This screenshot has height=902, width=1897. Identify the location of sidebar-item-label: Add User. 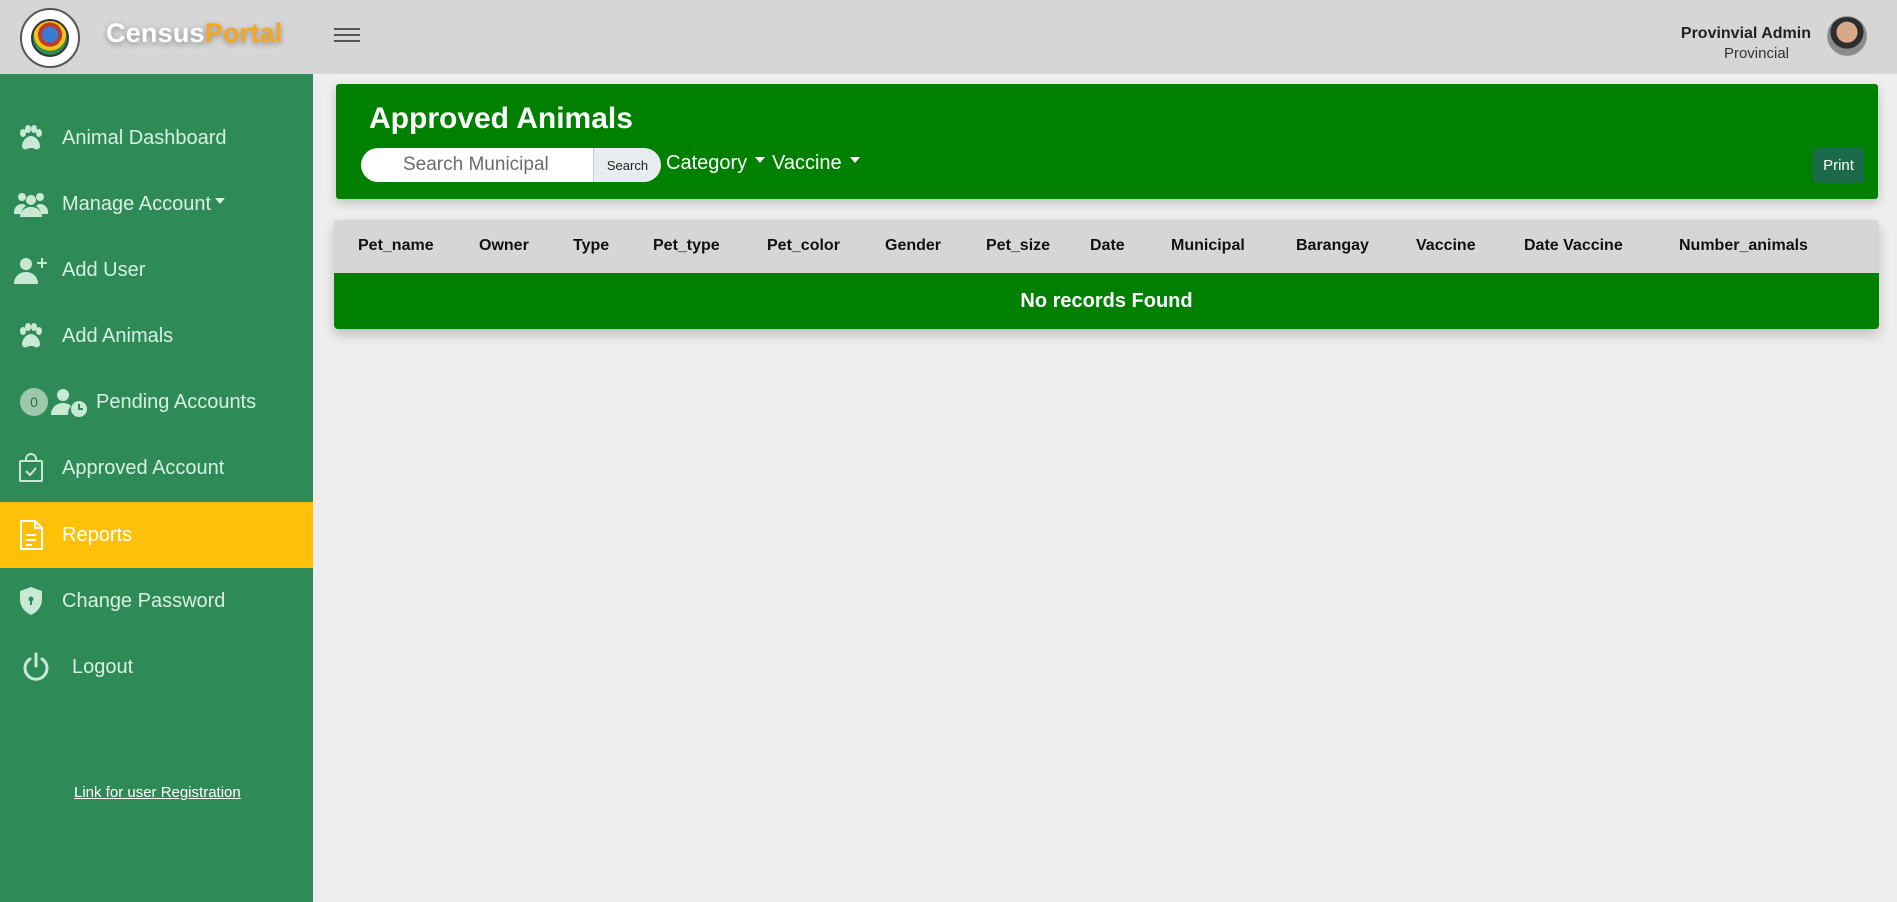
(104, 269).